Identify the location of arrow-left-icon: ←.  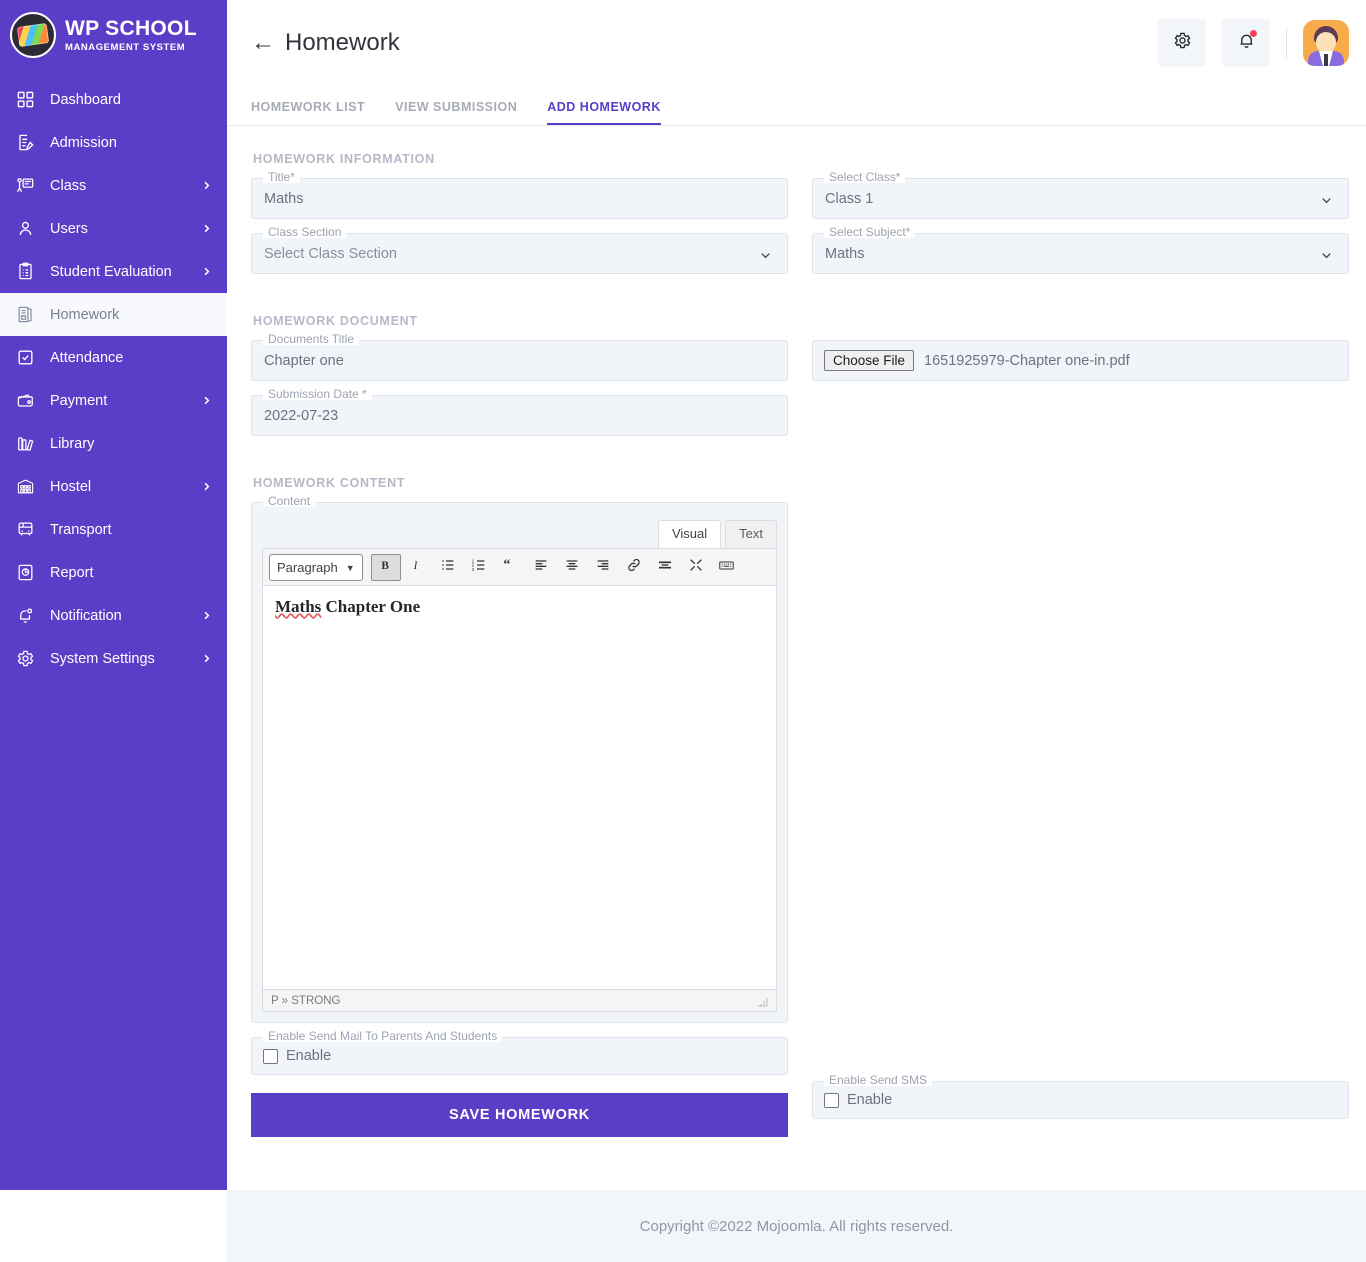
(263, 43).